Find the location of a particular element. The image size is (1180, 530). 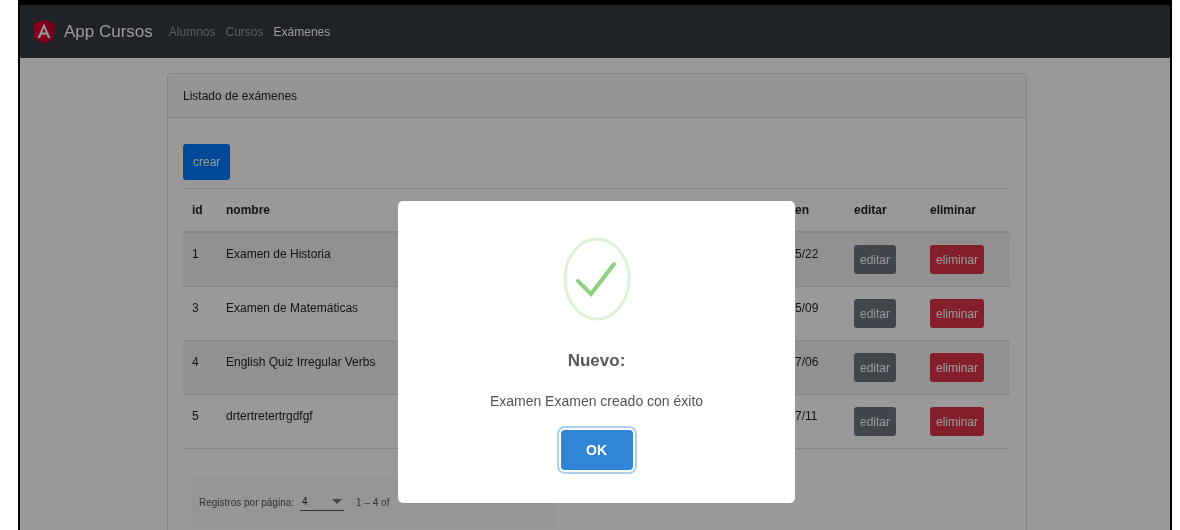

page-size-label: Registros por página: is located at coordinates (247, 502).